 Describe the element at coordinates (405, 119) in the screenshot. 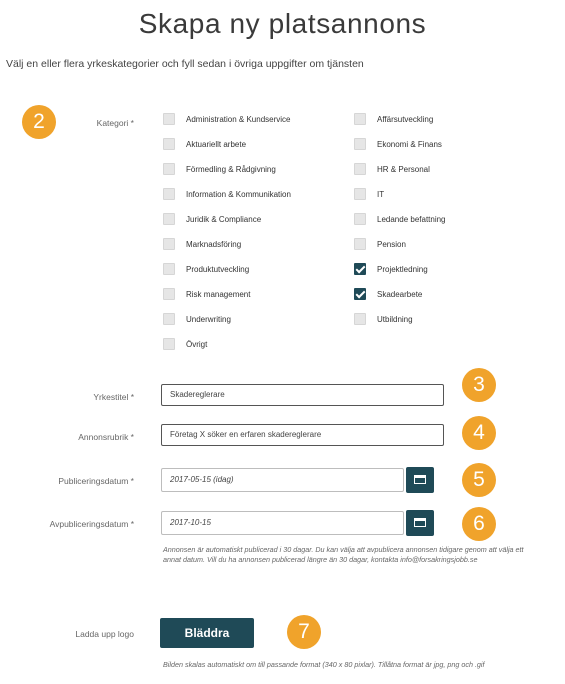

I see `category-option-label: Affärsutveckling` at that location.